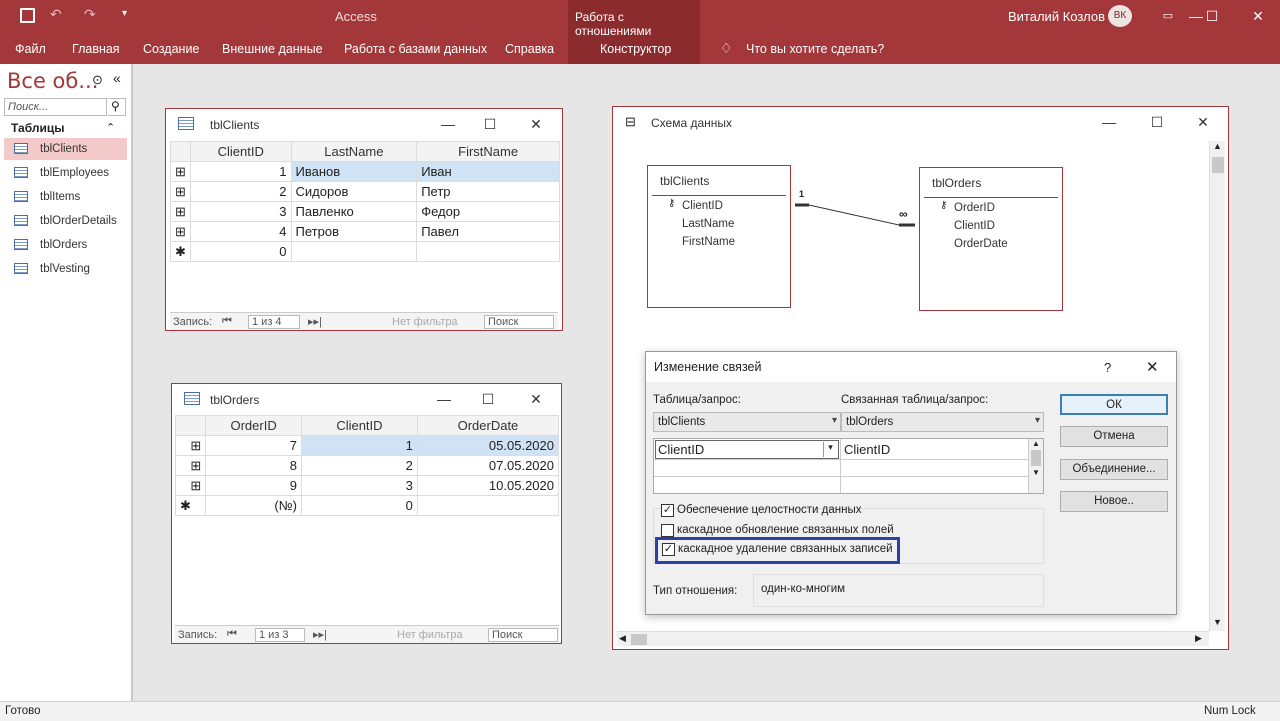  I want to click on col-orderid: OrderID, so click(253, 425).